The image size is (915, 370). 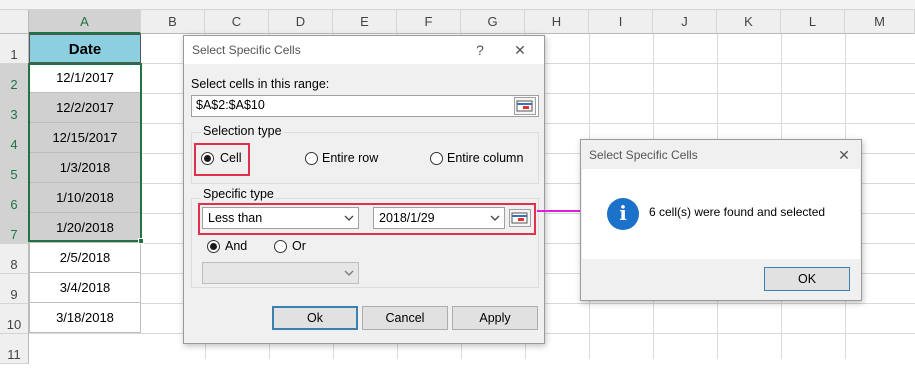 I want to click on column-header-j: J, so click(x=685, y=22).